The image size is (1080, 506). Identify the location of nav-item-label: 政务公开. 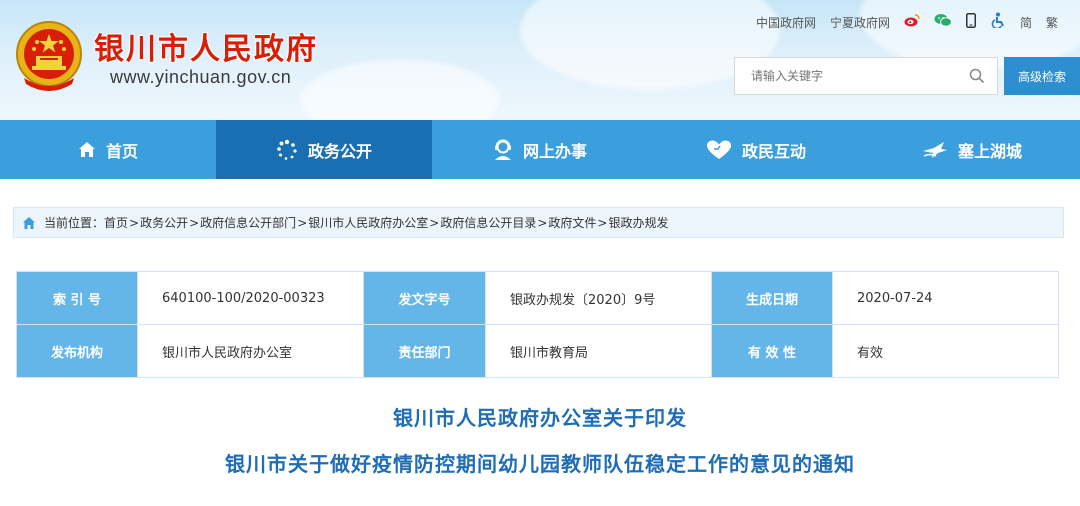
(339, 151).